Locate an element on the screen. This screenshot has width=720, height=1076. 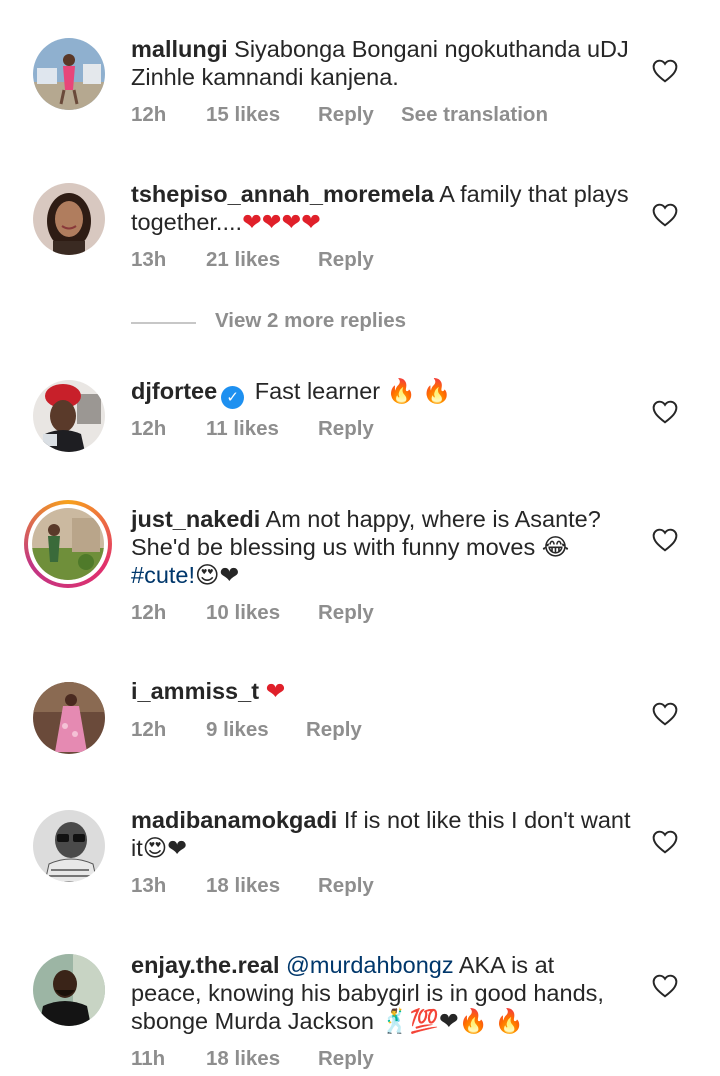
likes-count: 11 likes is located at coordinates (242, 429).